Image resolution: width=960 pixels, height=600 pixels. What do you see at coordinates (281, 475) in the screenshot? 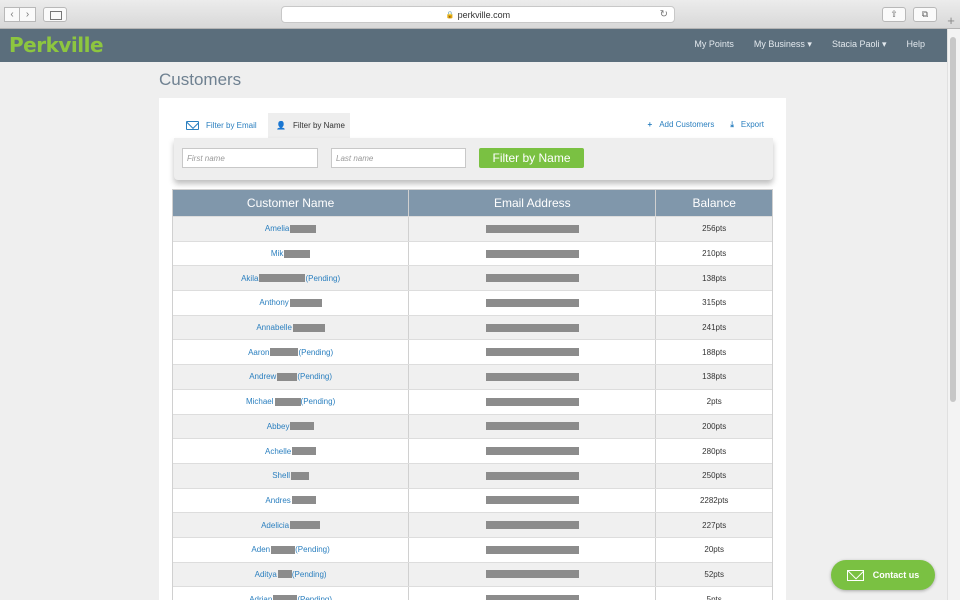
I see `customer-first-name: Shell` at bounding box center [281, 475].